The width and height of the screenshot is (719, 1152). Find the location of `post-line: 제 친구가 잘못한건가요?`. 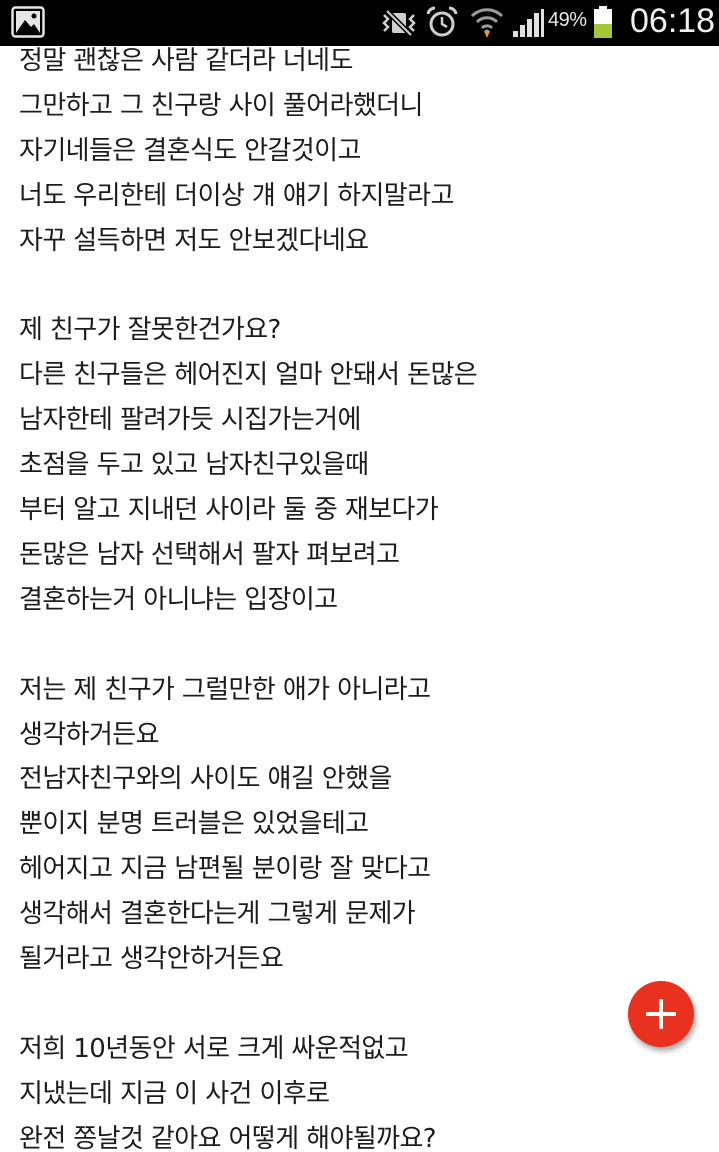

post-line: 제 친구가 잘못한건가요? is located at coordinates (150, 330).